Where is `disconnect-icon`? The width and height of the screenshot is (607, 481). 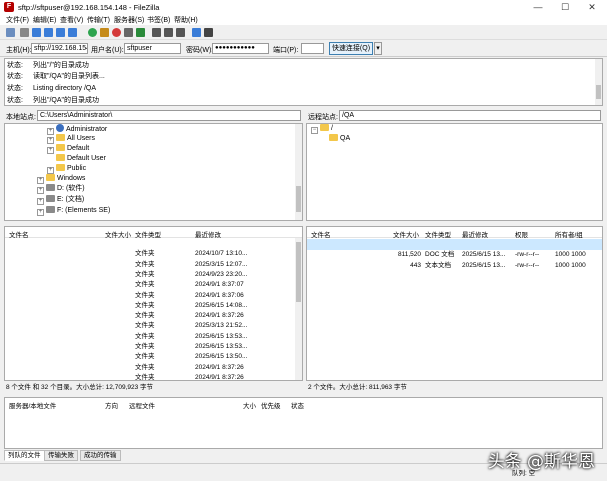
disconnect-icon is located at coordinates (128, 32).